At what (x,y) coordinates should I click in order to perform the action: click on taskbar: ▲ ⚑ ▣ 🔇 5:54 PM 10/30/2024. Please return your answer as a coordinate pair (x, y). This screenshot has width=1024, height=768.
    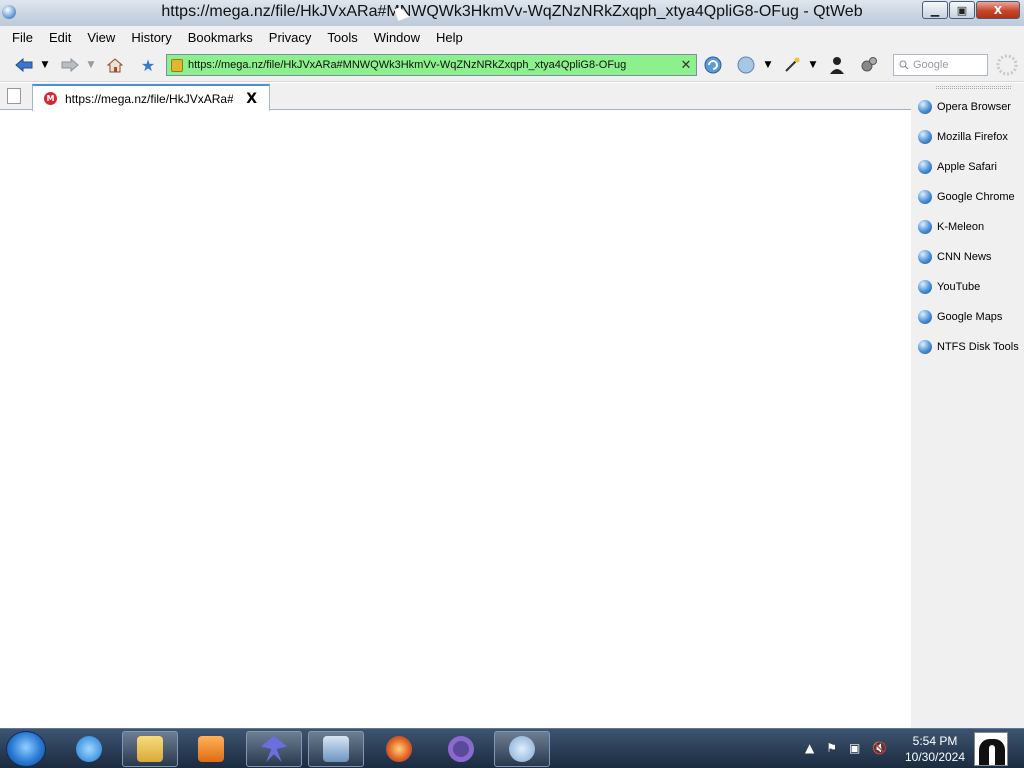
    Looking at the image, I should click on (512, 748).